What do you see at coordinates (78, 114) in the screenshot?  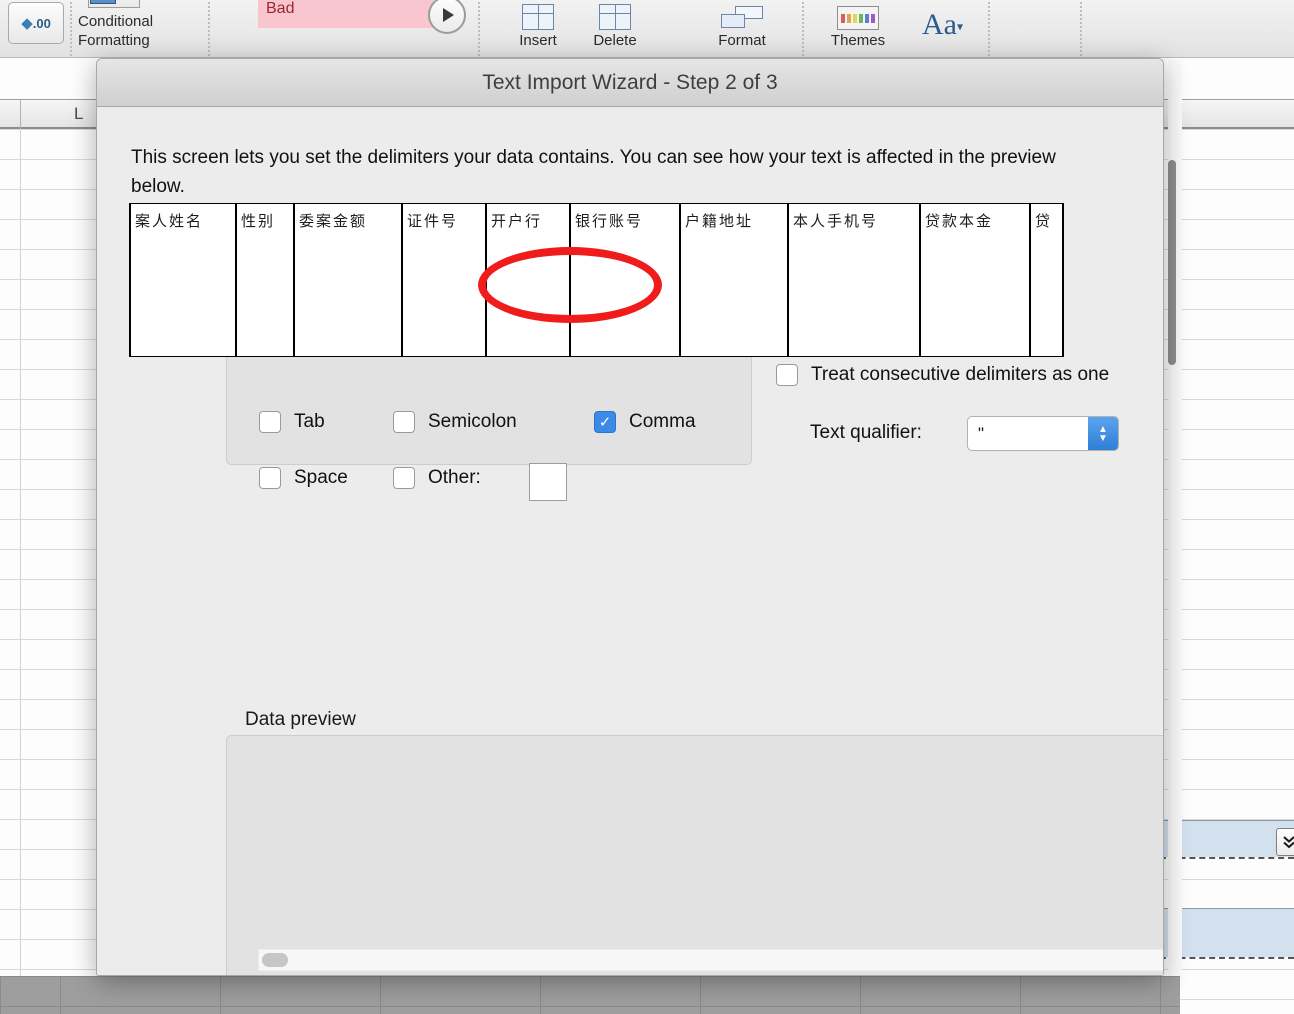 I see `column-header-L: L` at bounding box center [78, 114].